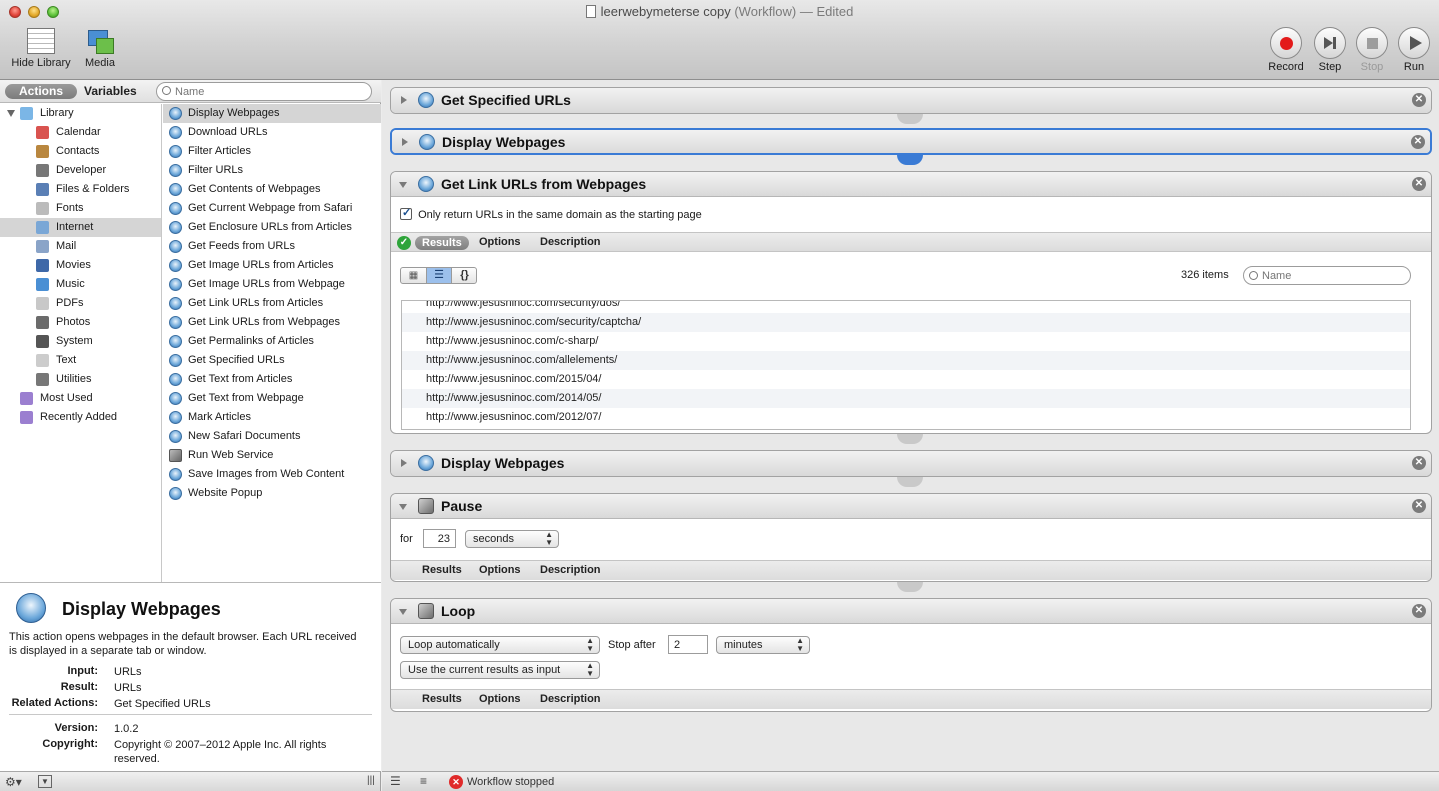  I want to click on url-list-item: http://www.jesusninoc.com/security/dos/, so click(906, 307).